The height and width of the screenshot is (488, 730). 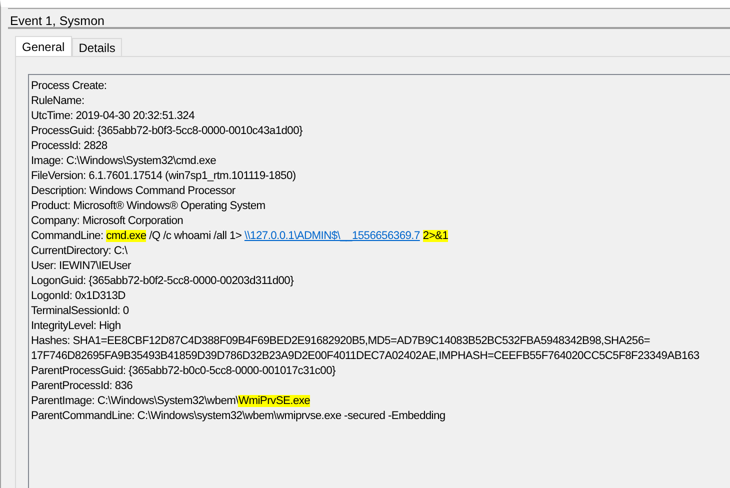 What do you see at coordinates (58, 101) in the screenshot?
I see `event-detail-line: RuleName:` at bounding box center [58, 101].